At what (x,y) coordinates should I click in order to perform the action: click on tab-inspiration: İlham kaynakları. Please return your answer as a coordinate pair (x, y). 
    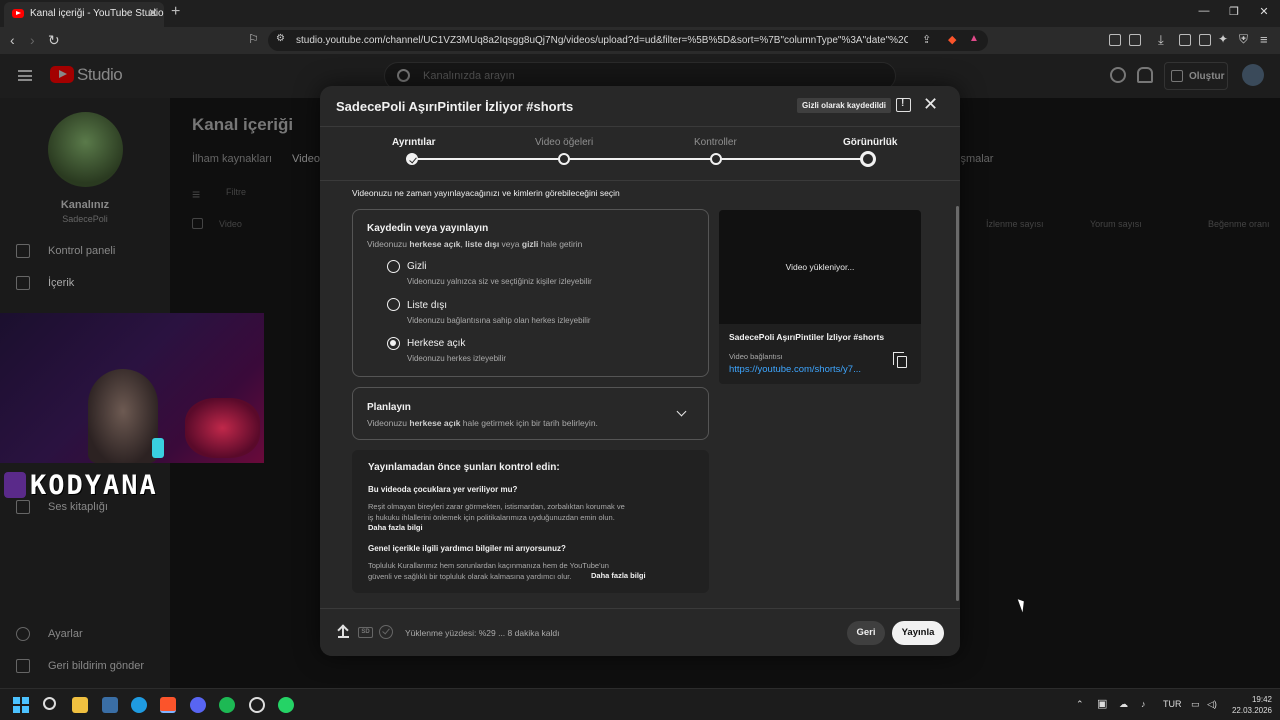
    Looking at the image, I should click on (232, 159).